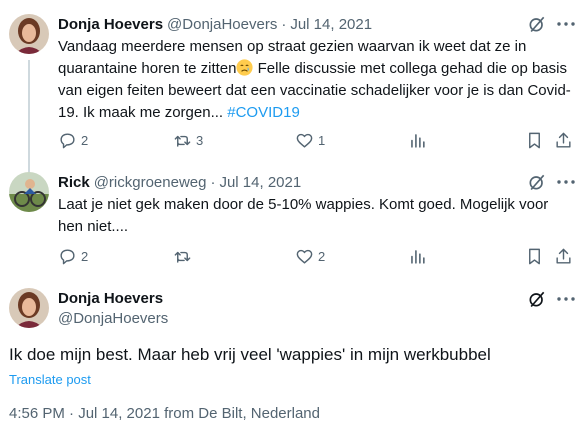 The height and width of the screenshot is (436, 587). I want to click on like-button: 1, so click(310, 140).